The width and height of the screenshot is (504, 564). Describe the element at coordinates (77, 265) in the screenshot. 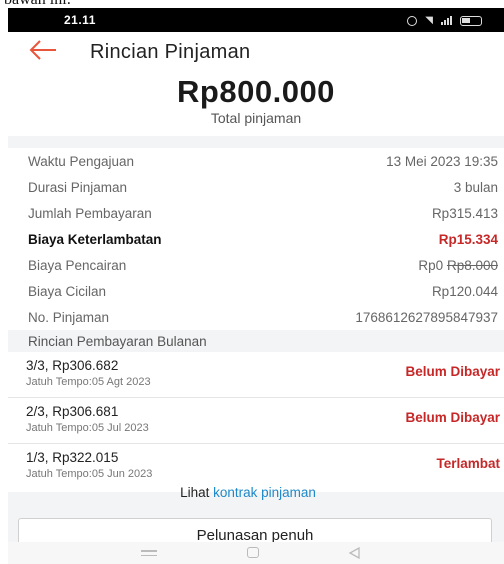

I see `detail-label: Biaya Pencairan` at that location.